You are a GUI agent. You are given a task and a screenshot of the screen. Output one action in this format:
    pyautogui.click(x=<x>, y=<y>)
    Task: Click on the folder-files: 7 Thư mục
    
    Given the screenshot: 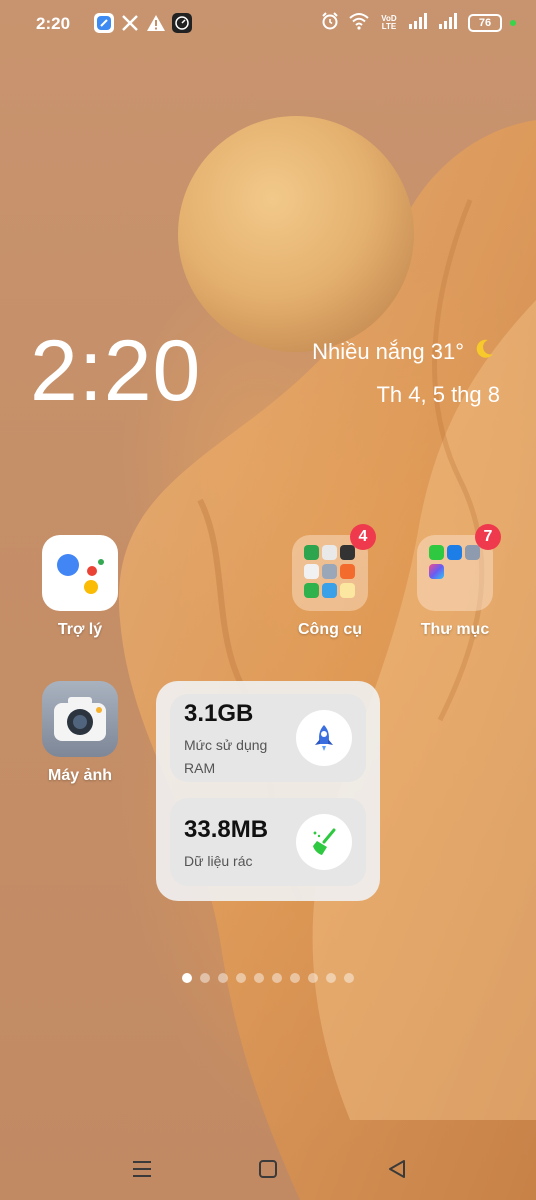 What is the action you would take?
    pyautogui.click(x=455, y=581)
    